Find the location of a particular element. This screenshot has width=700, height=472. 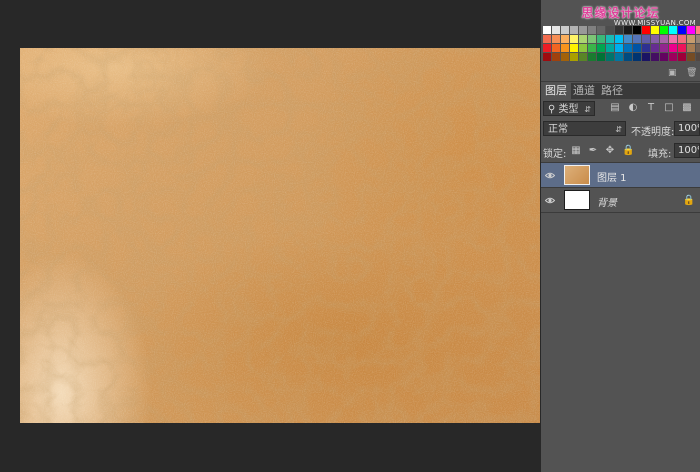

layer-row-layer-1: 图层 1 is located at coordinates (620, 175).